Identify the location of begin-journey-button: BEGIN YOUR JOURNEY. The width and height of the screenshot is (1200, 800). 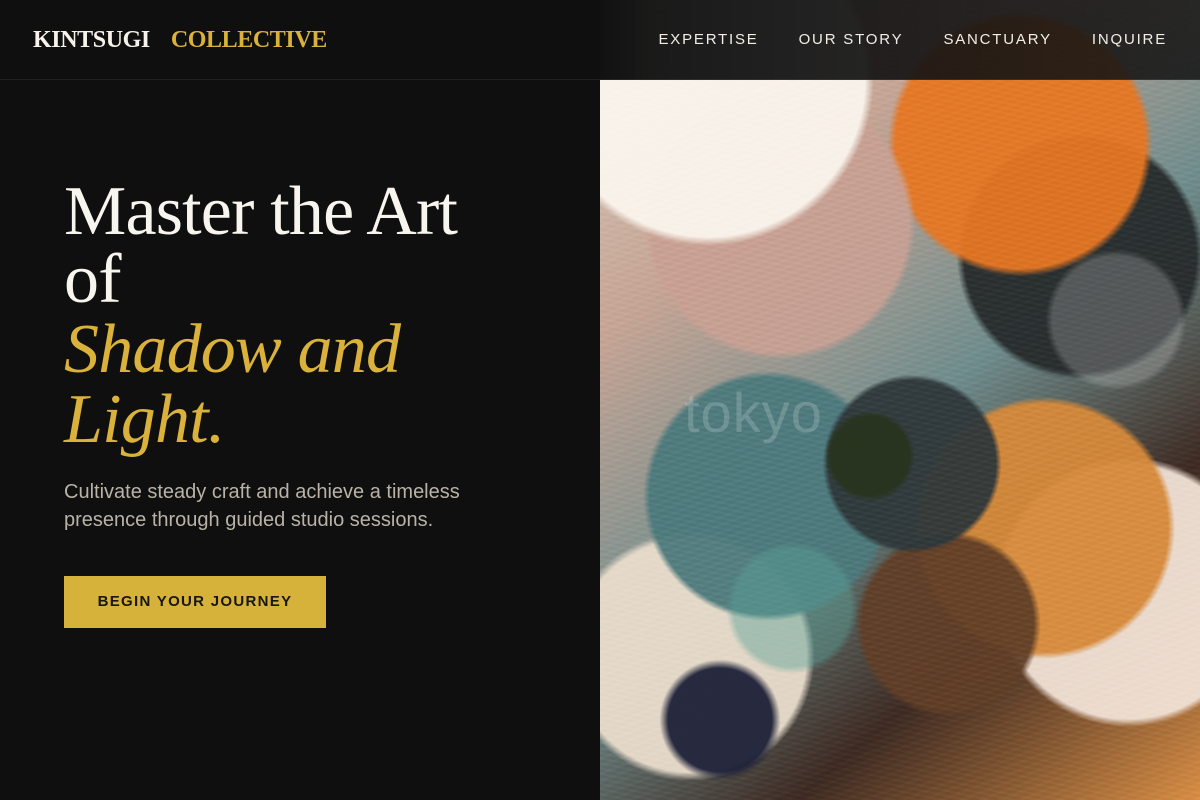
(195, 601).